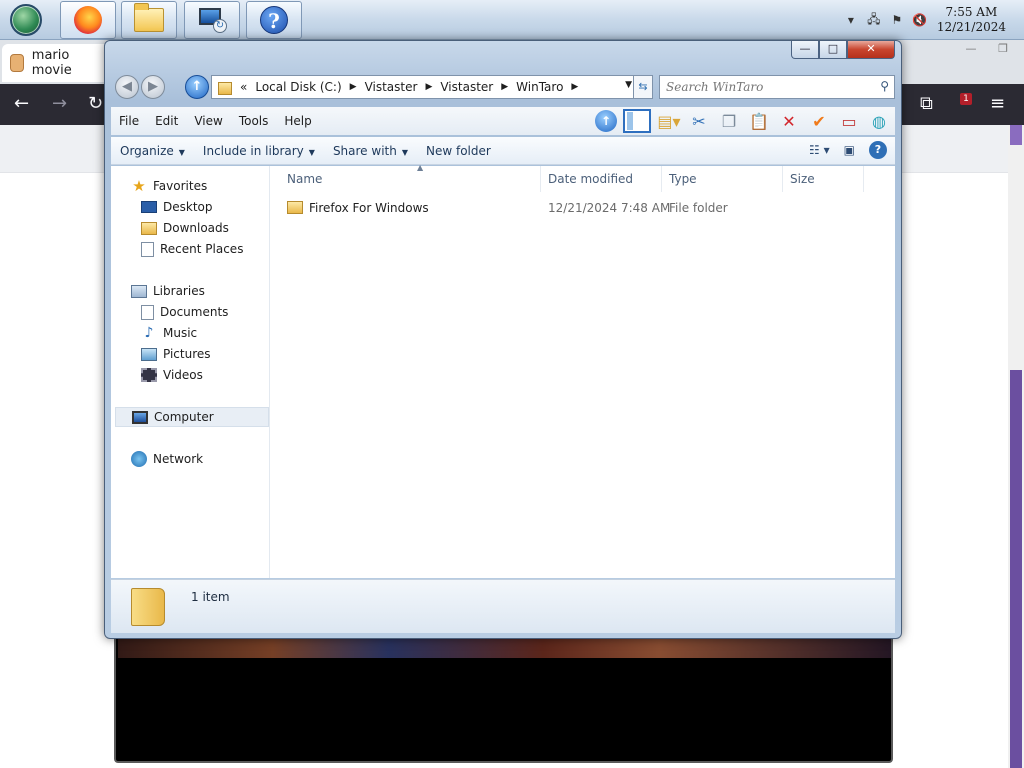 This screenshot has width=1024, height=768. I want to click on nav-videos: Videos, so click(172, 375).